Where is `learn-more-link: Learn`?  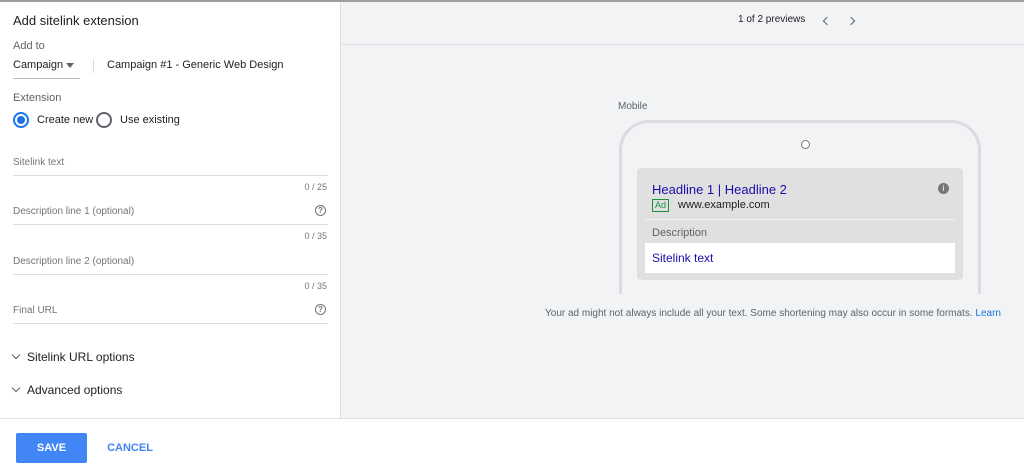 learn-more-link: Learn is located at coordinates (988, 313).